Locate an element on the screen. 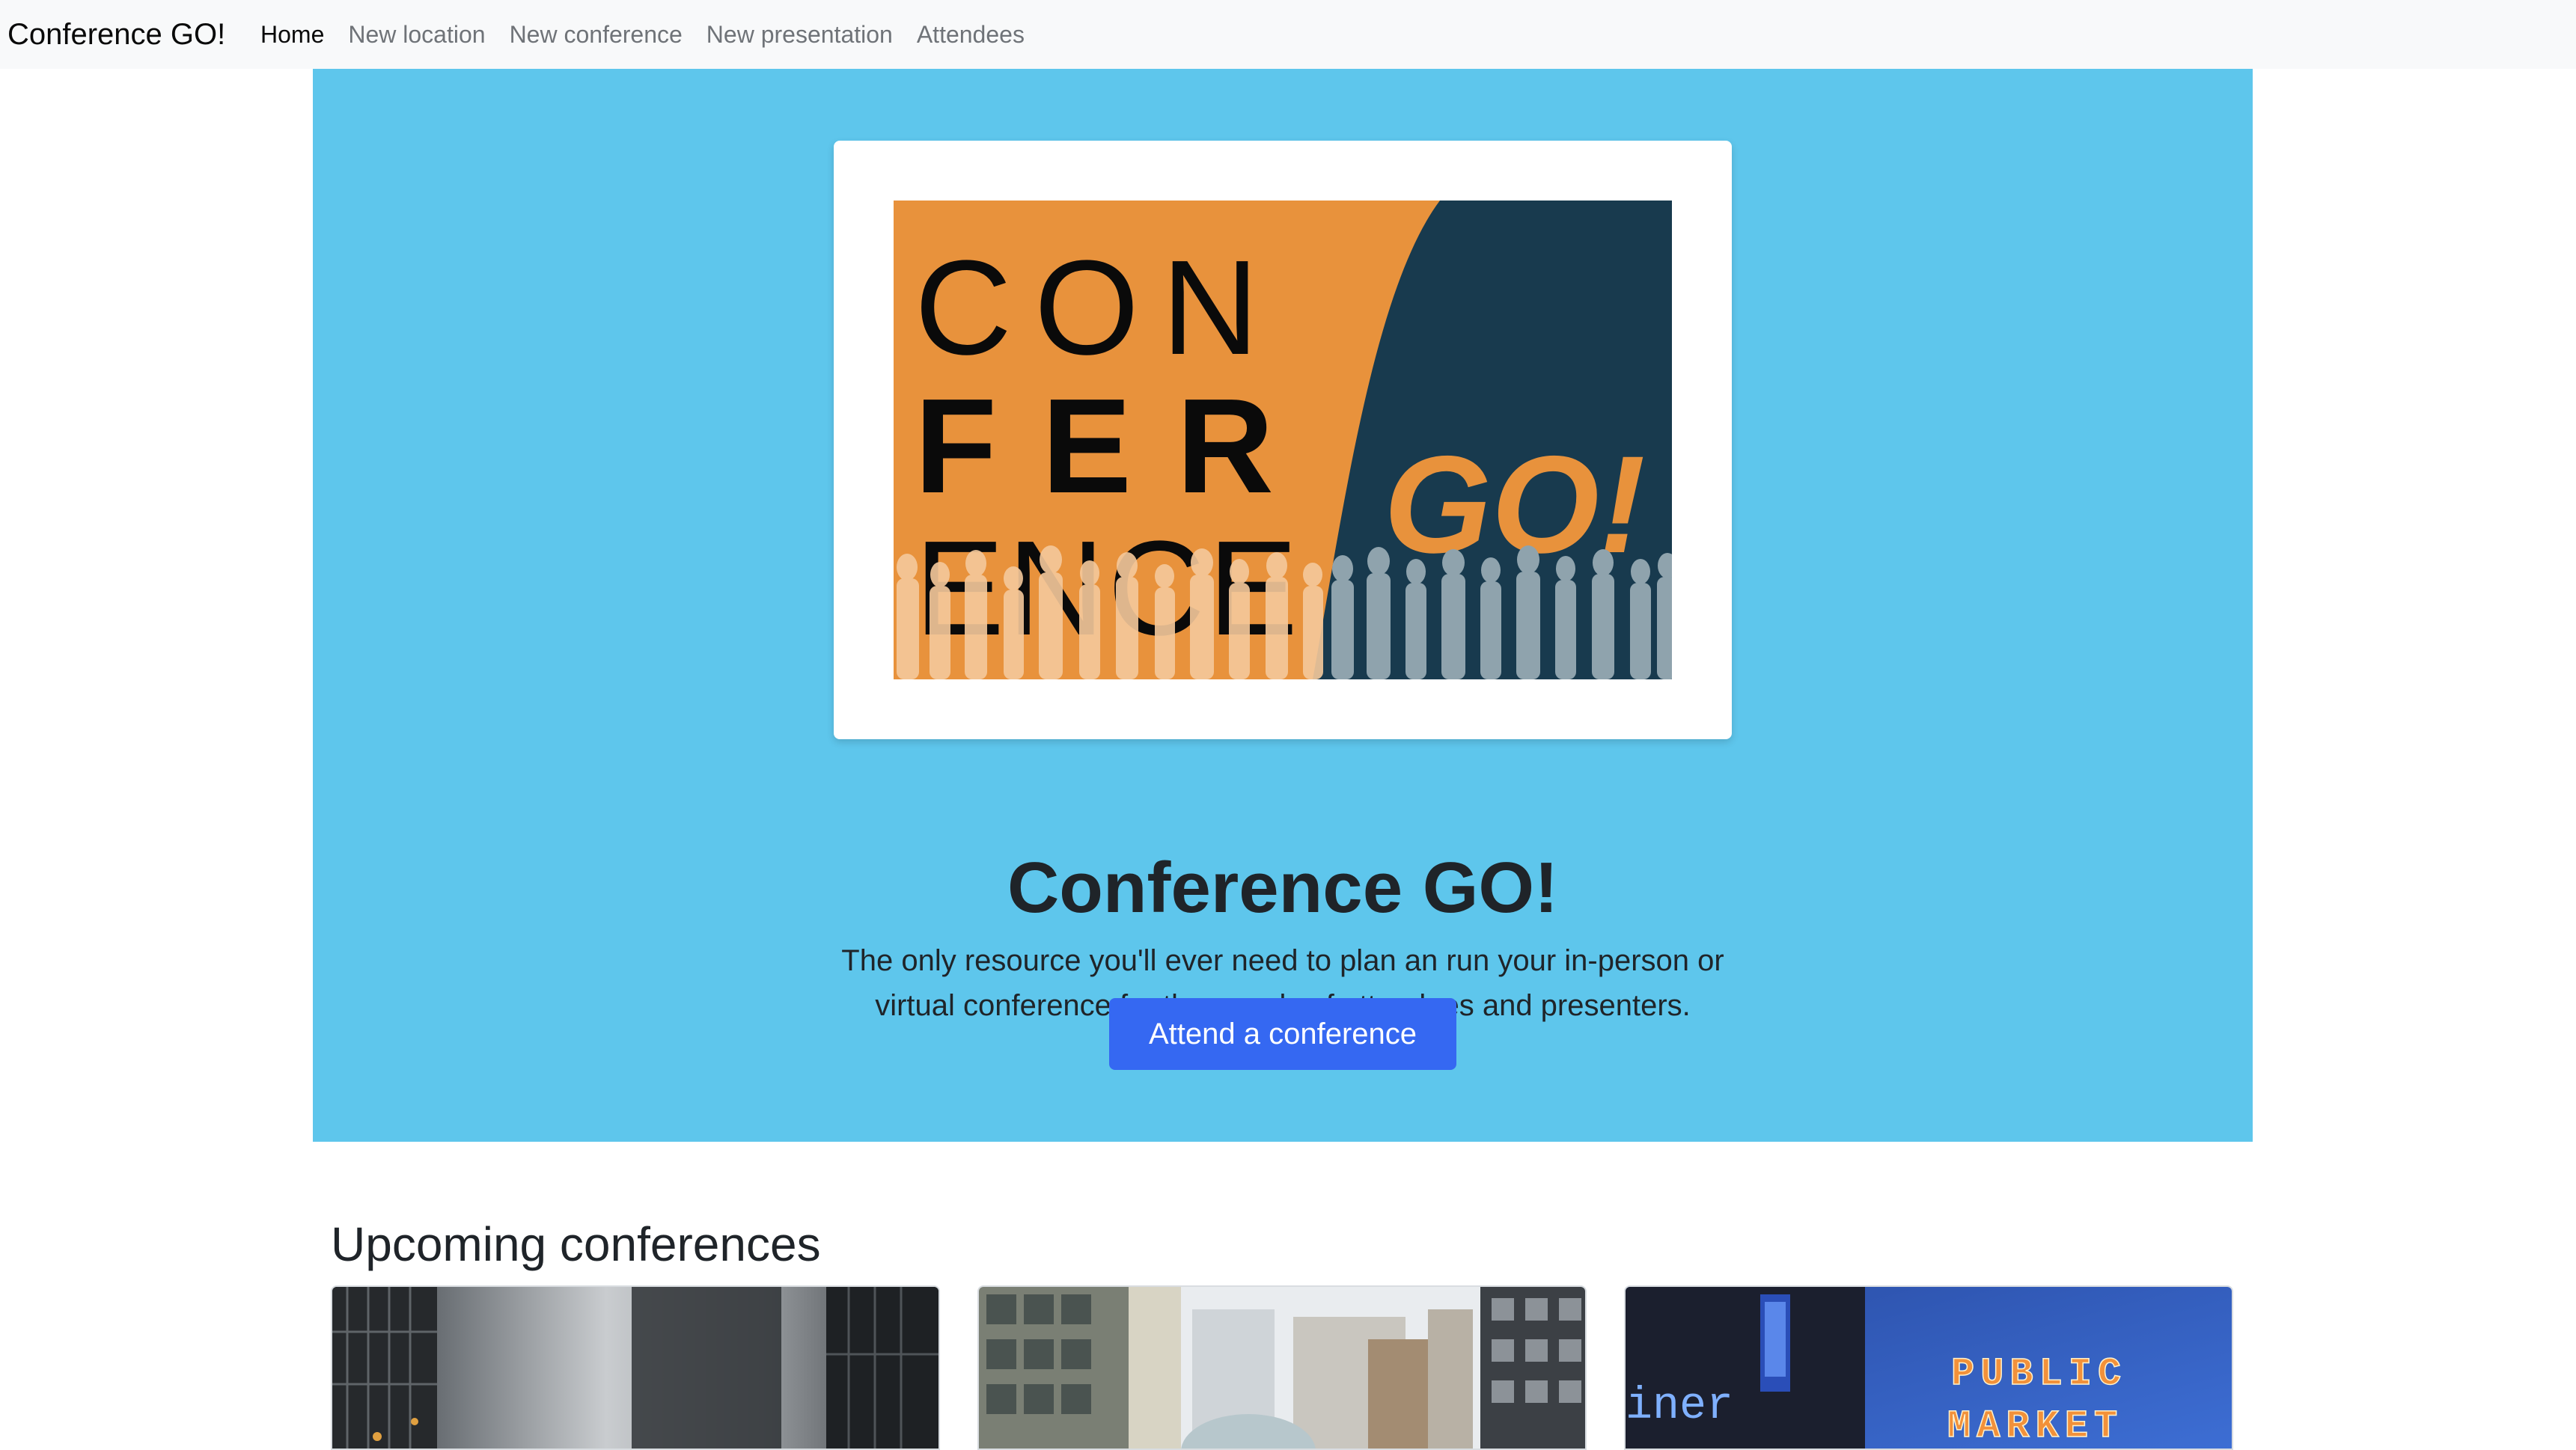  market-sign-text: MARKET is located at coordinates (2035, 1426).